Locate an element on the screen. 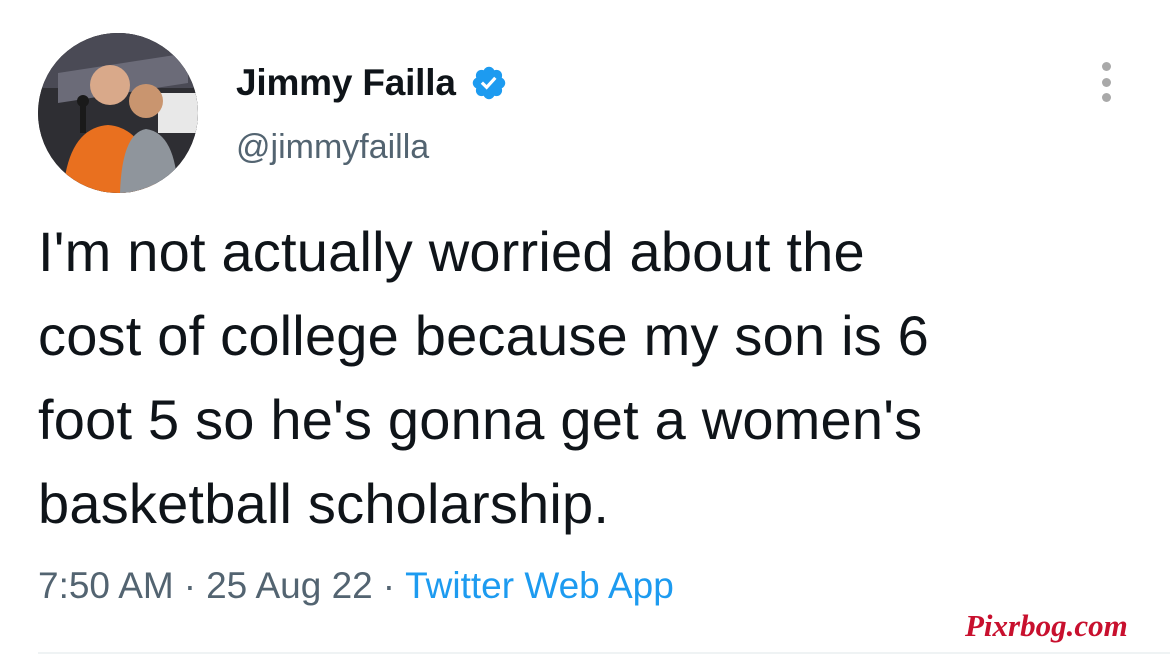 The height and width of the screenshot is (659, 1170). tweet-metadata: 7:50 AM · 25 Aug 22 · Twitter Web App is located at coordinates (356, 586).